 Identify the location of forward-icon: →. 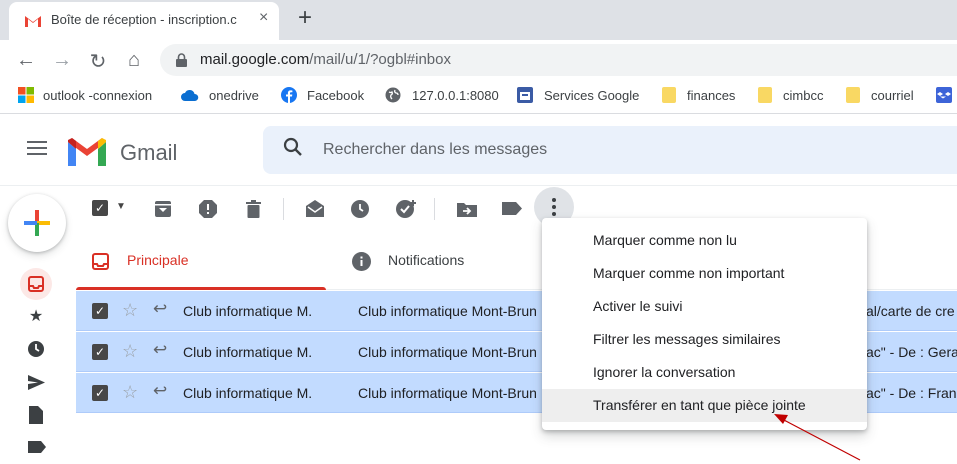
(62, 60).